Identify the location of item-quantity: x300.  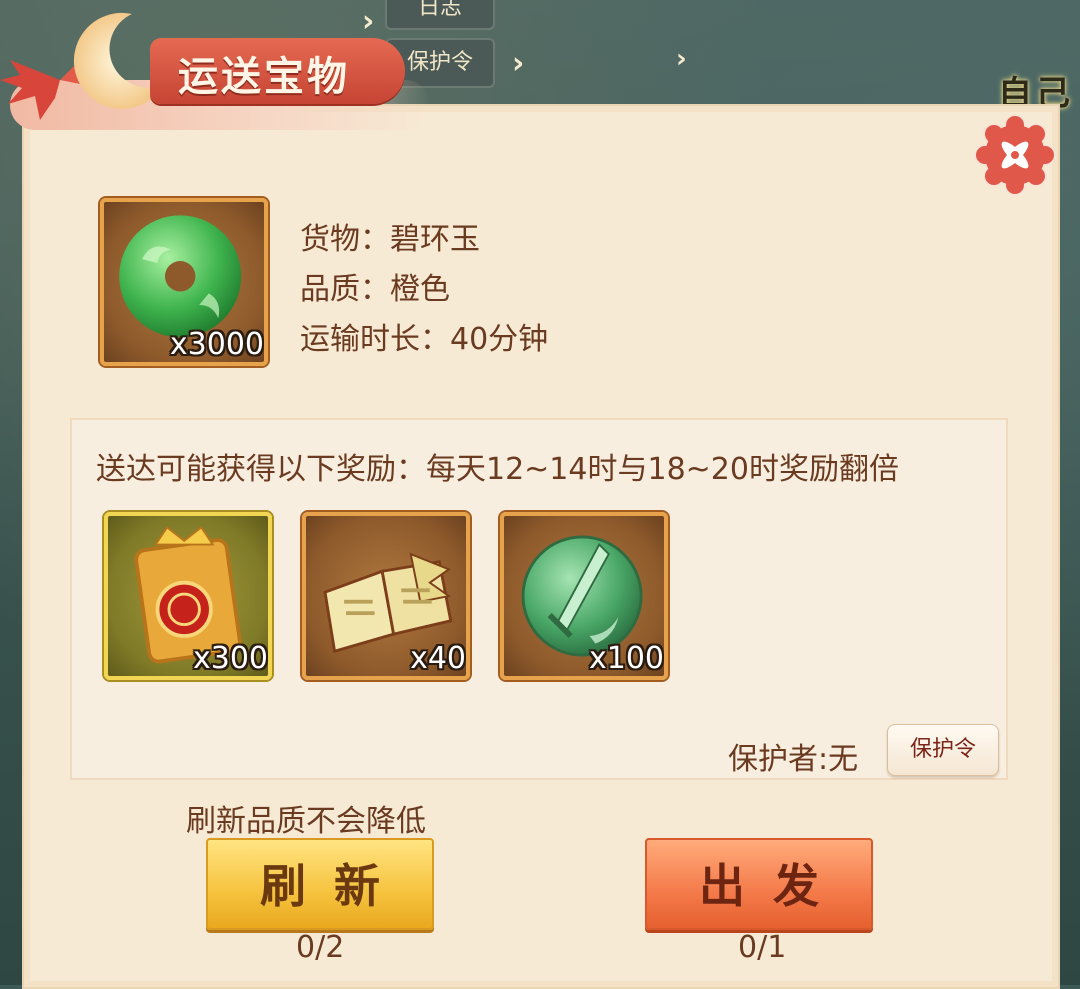
(230, 658).